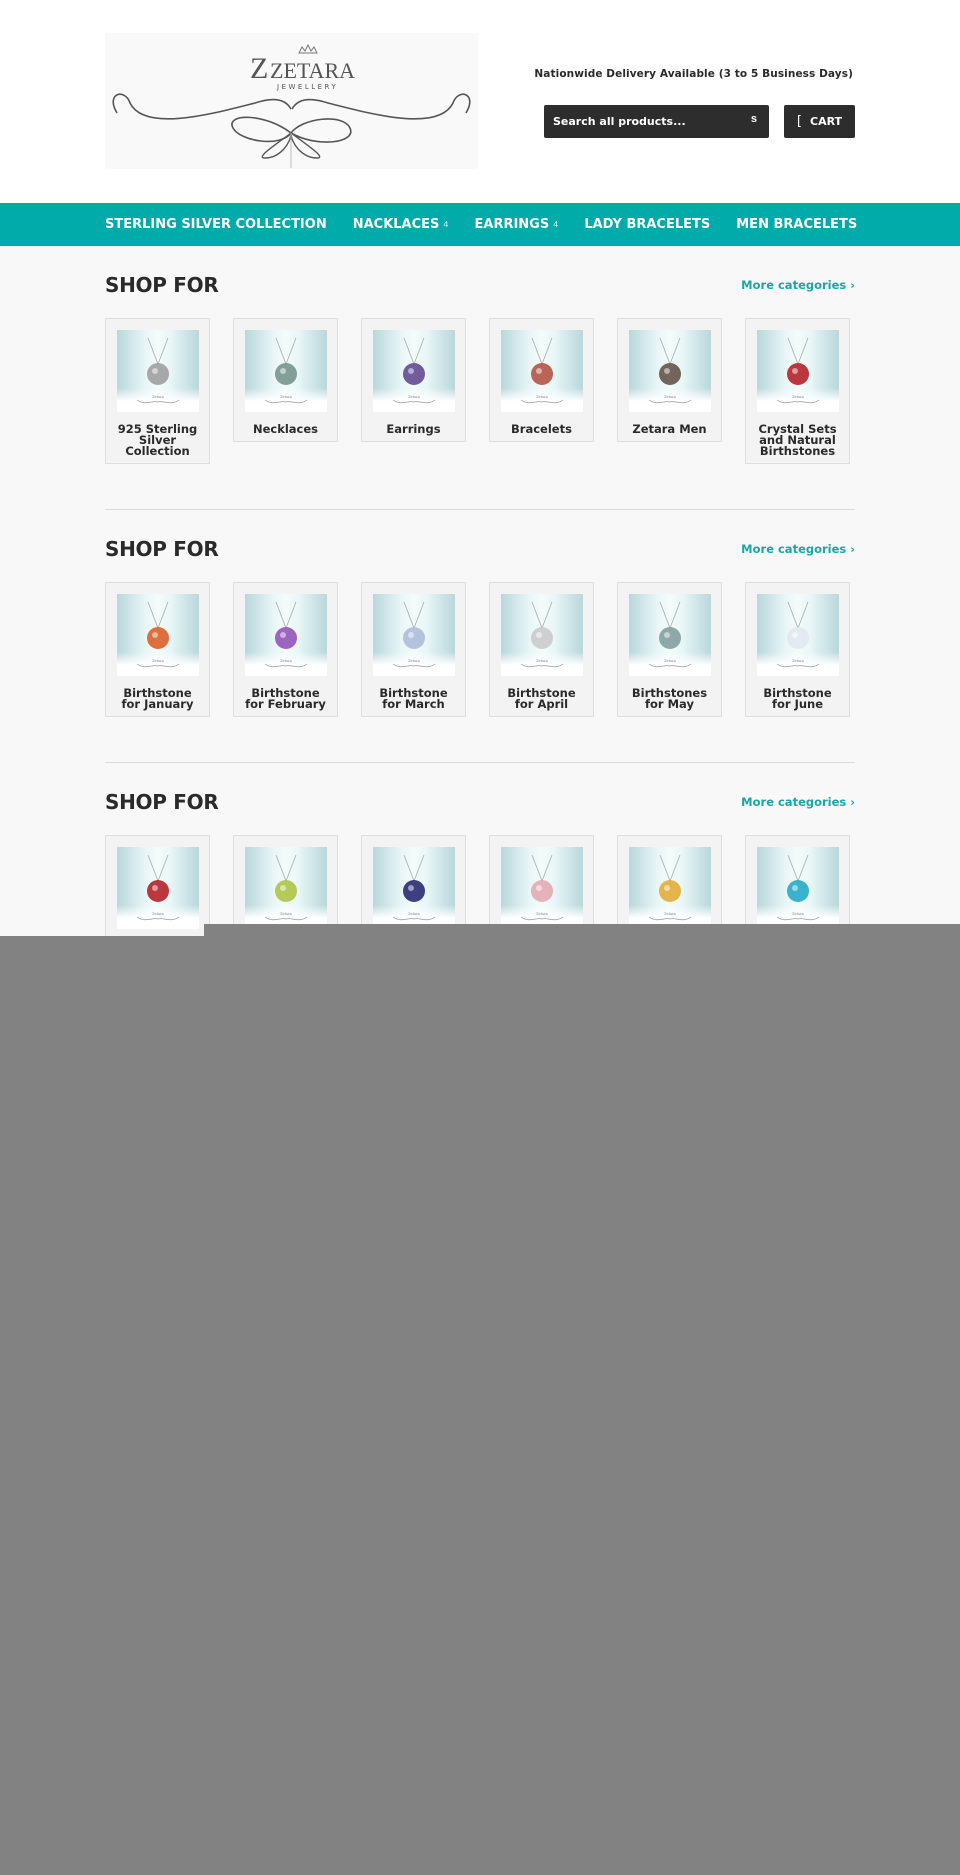 The width and height of the screenshot is (960, 1875). I want to click on nav-item-earrings: EARRINGS 4, so click(517, 224).